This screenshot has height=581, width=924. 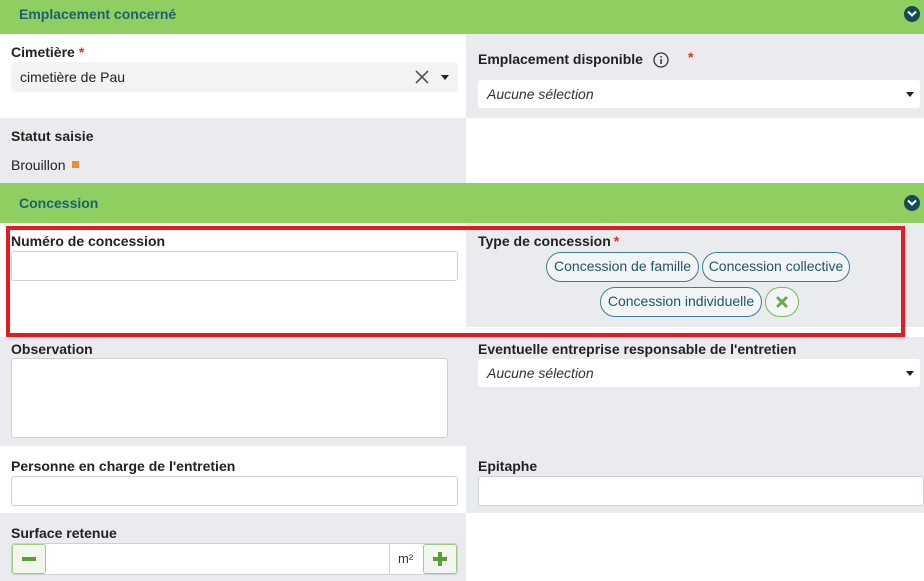 What do you see at coordinates (48, 52) in the screenshot?
I see `cimetiere-label: Cimetière *` at bounding box center [48, 52].